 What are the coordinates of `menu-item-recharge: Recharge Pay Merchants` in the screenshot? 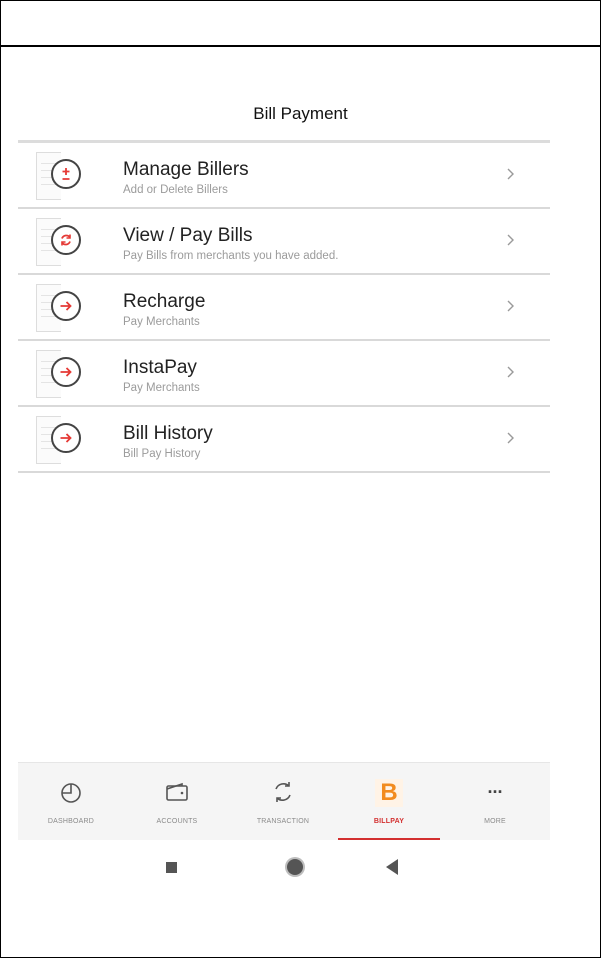 It's located at (284, 308).